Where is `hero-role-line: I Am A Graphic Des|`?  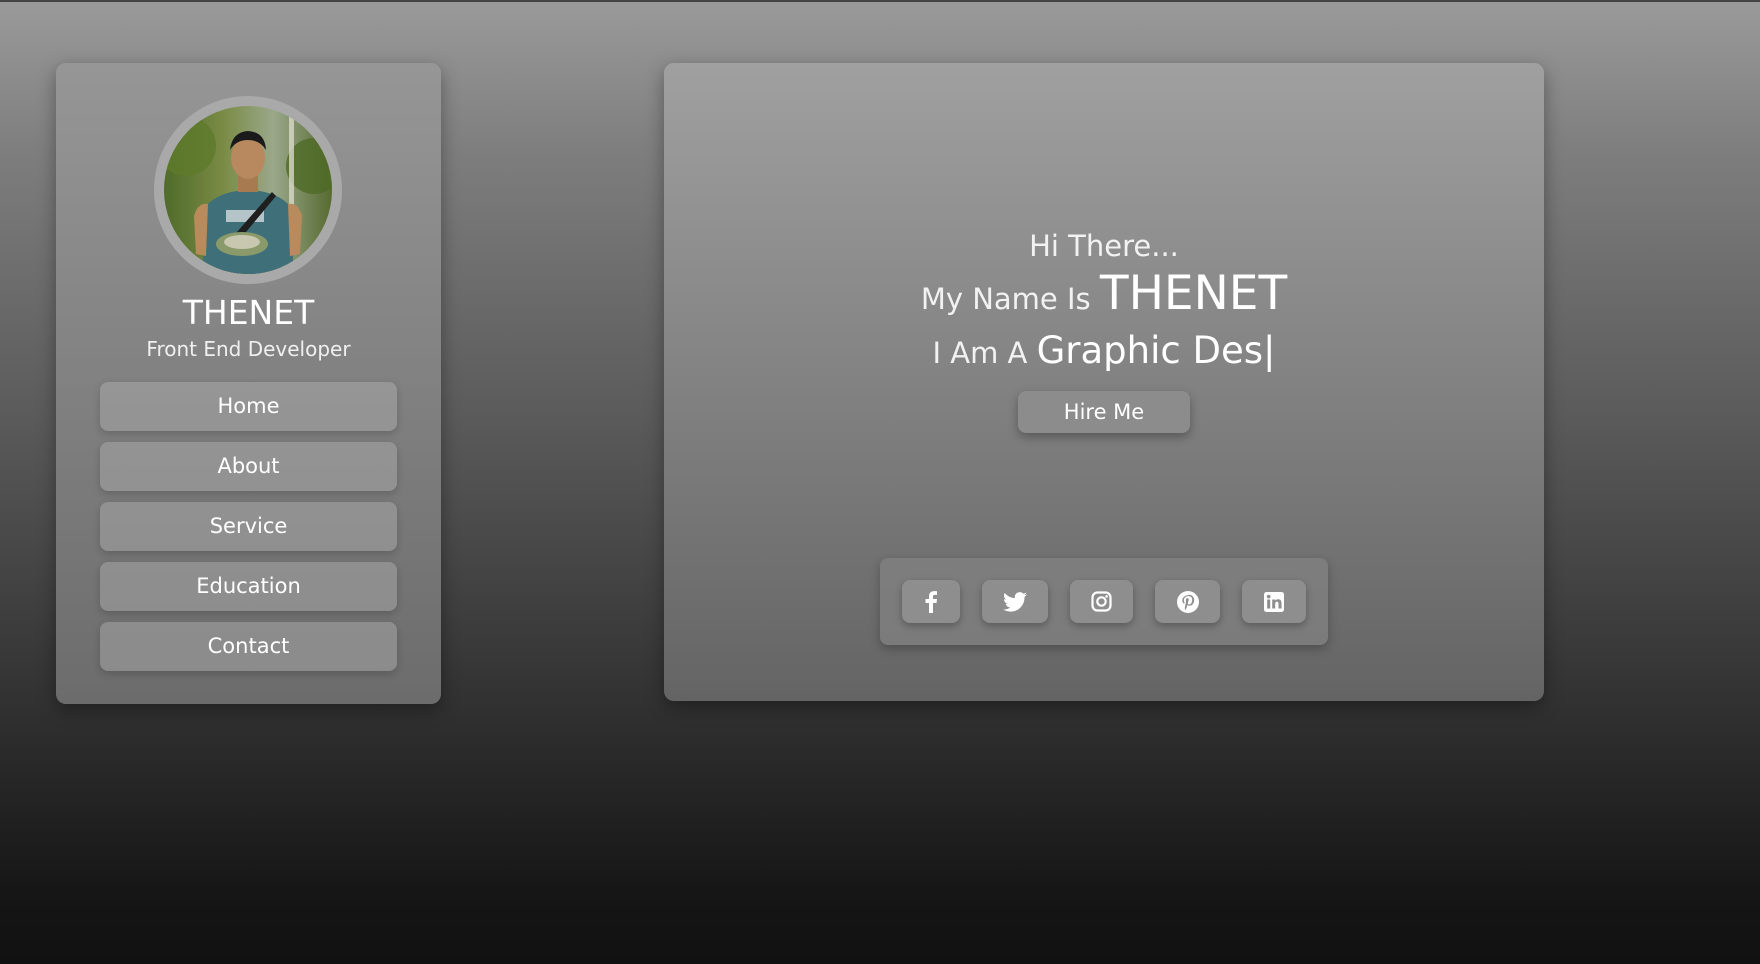
hero-role-line: I Am A Graphic Des| is located at coordinates (1104, 352).